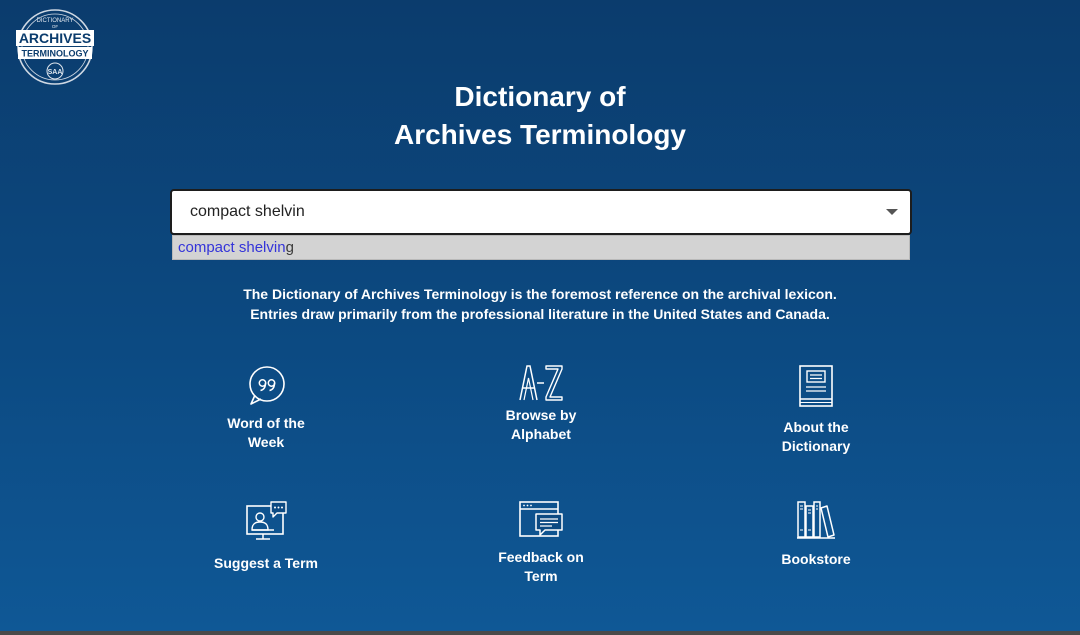 This screenshot has height=635, width=1080. I want to click on a-z-icon, so click(541, 383).